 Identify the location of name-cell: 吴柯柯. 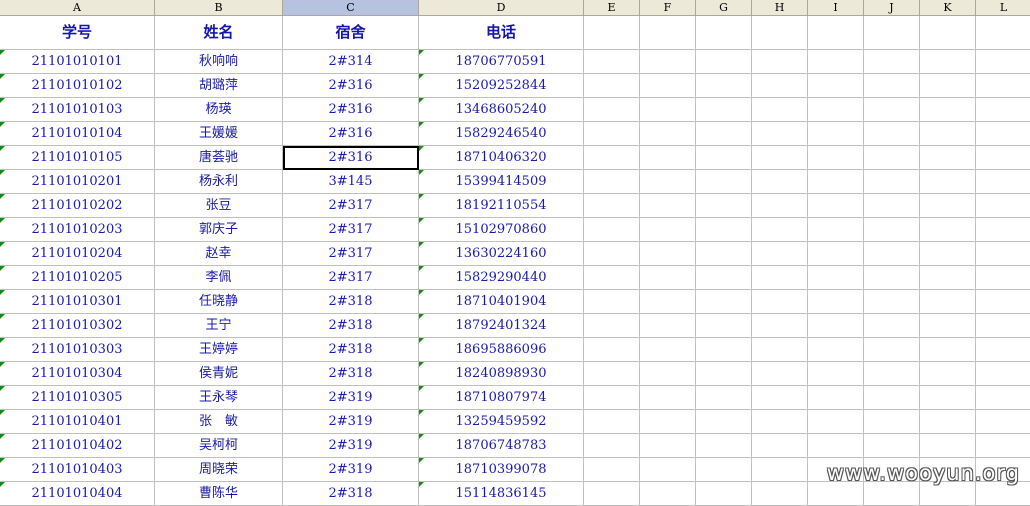
(219, 446).